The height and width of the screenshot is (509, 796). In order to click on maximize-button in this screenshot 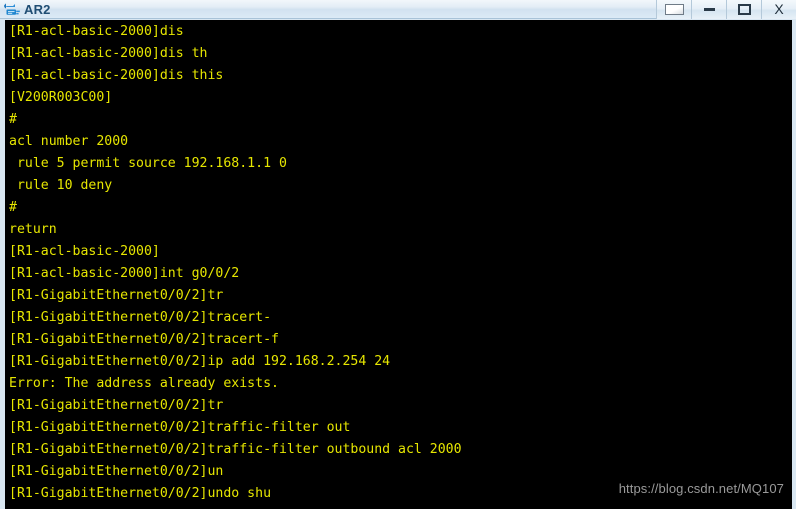, I will do `click(743, 9)`.